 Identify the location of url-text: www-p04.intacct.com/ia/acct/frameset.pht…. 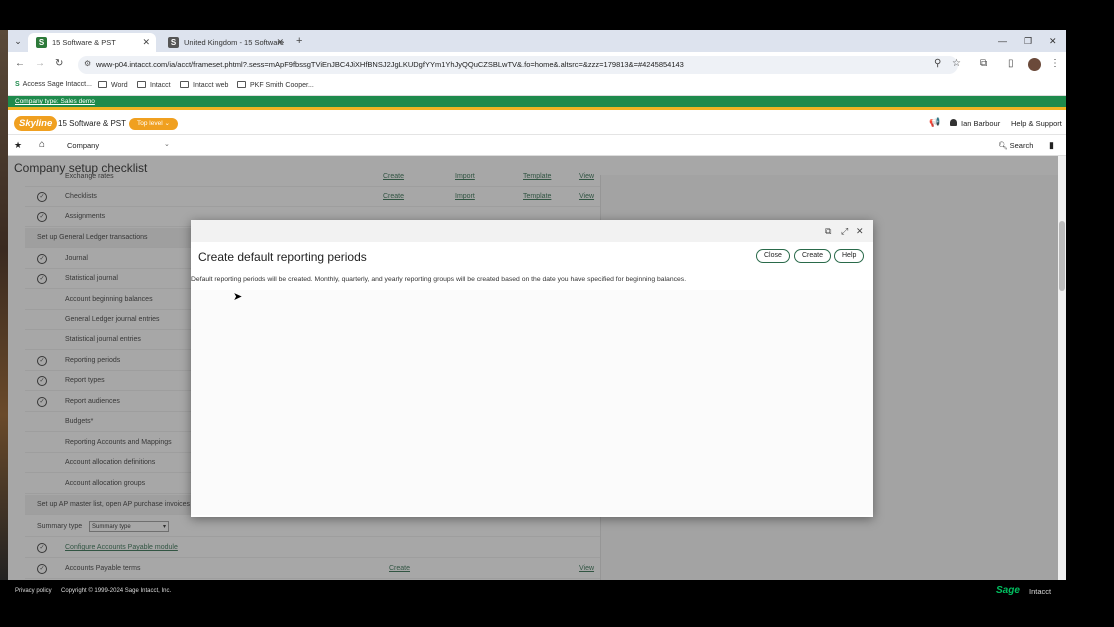
(390, 64).